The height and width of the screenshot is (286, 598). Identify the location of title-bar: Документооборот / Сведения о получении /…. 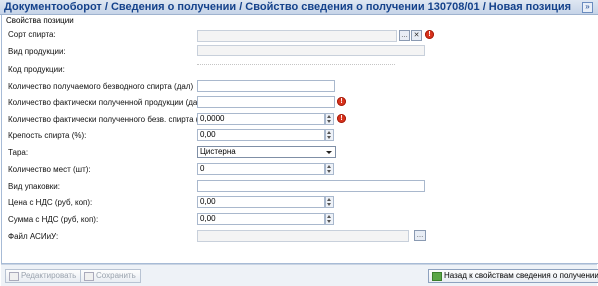
(299, 7).